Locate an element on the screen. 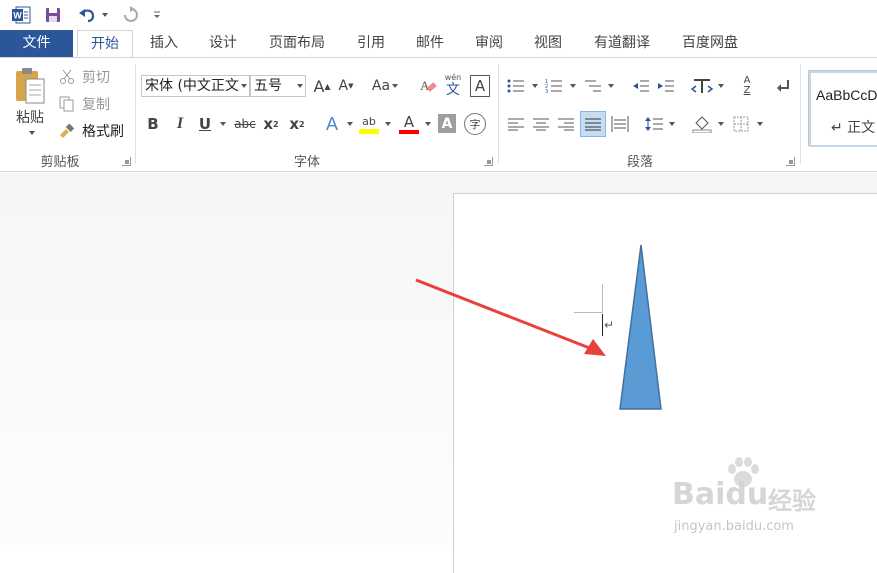 This screenshot has height=573, width=877. tab-youdao: 有道翻译 is located at coordinates (622, 44).